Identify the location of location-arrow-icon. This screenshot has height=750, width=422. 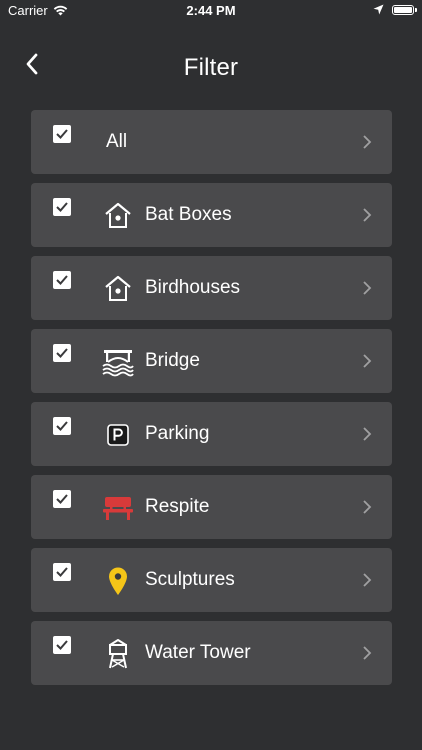
(378, 9).